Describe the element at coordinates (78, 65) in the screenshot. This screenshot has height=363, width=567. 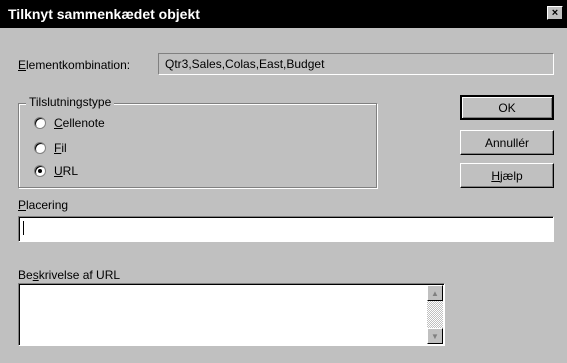
I see `element-combination-label-text: lementkombination:` at that location.